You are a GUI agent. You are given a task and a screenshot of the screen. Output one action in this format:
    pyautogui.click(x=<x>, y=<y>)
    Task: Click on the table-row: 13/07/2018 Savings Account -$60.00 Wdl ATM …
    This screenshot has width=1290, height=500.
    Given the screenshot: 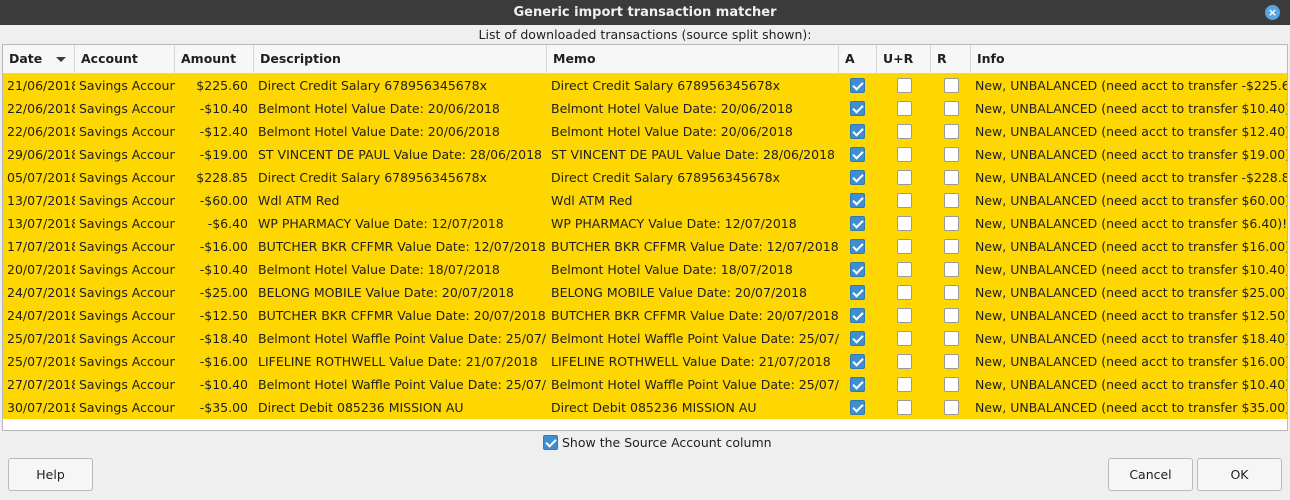 What is the action you would take?
    pyautogui.click(x=645, y=200)
    